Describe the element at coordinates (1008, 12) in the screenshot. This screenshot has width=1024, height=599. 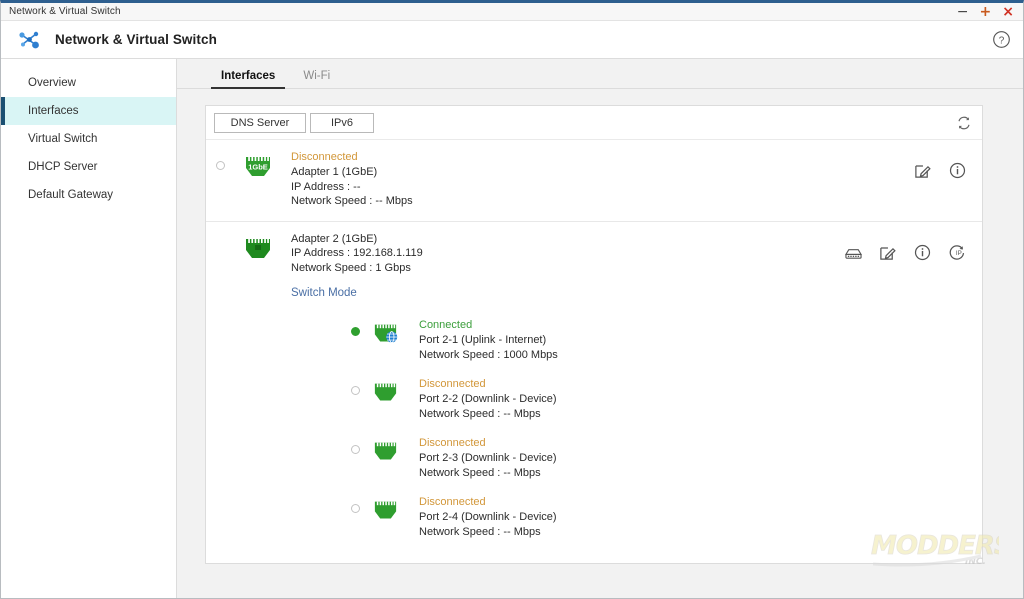
I see `close-button: ×` at that location.